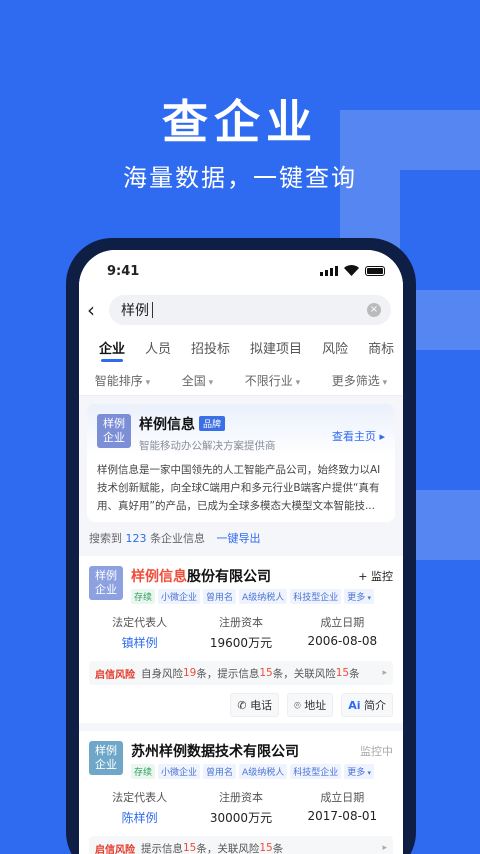 This screenshot has width=480, height=854. I want to click on risk-bar: 启信风险 自身风险 19 条，提示信息 15 条，关联风险 15 条 ▸, so click(241, 673).